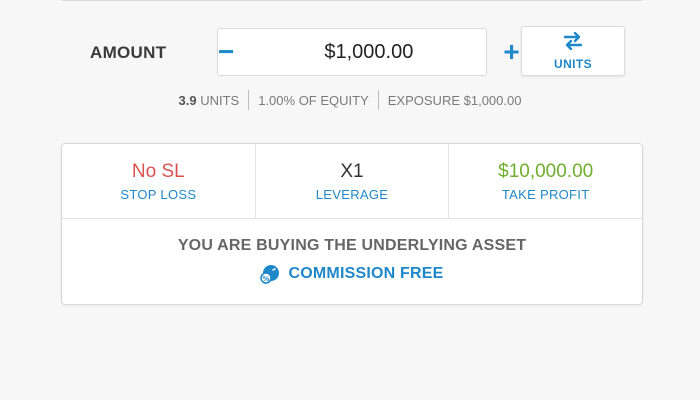 Image resolution: width=700 pixels, height=400 pixels. Describe the element at coordinates (270, 274) in the screenshot. I see `commission-percent-icon: %` at that location.